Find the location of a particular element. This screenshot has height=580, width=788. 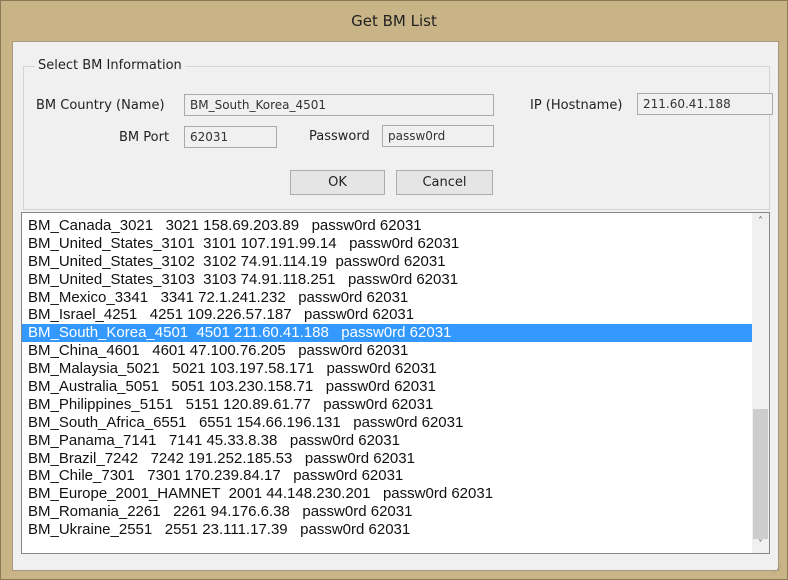

ip-hostname-field: 211.60.41.188 is located at coordinates (705, 104).